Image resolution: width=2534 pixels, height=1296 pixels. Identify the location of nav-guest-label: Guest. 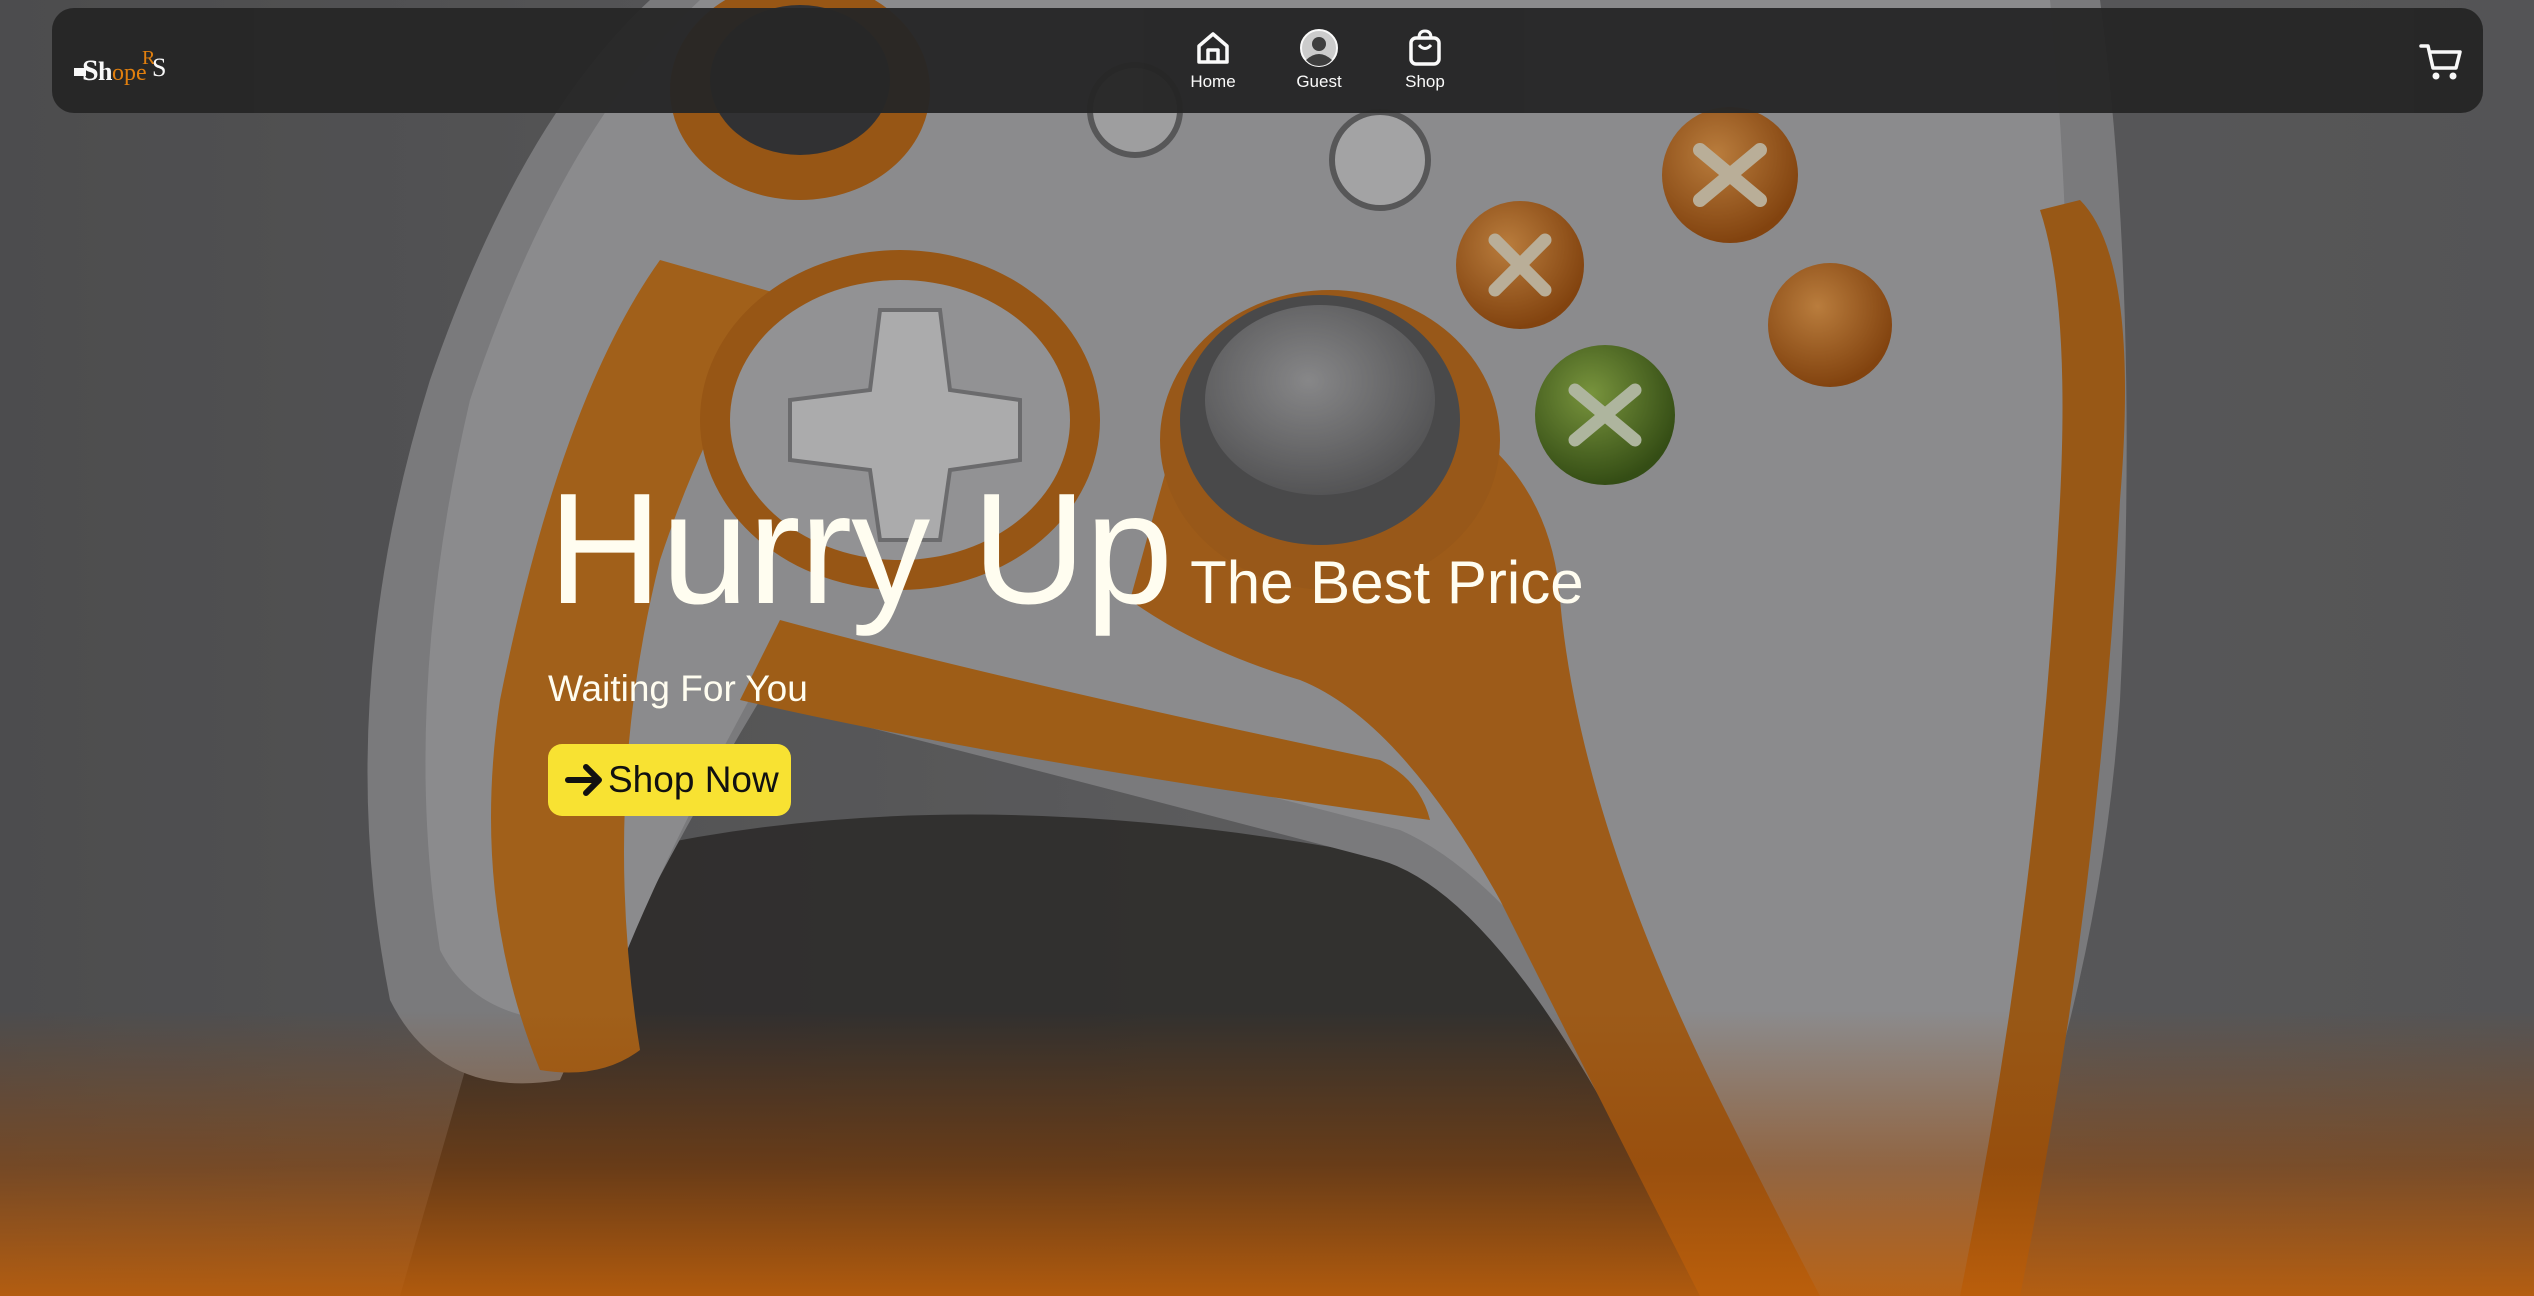
(1319, 81).